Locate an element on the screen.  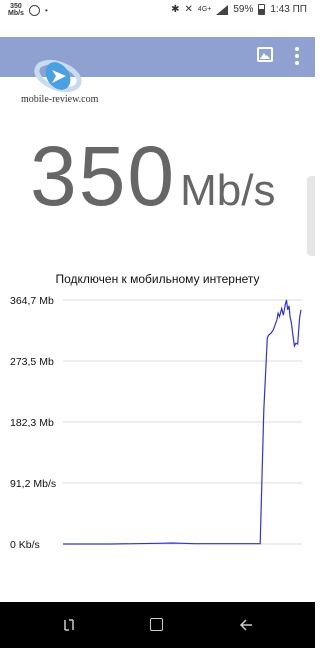
bluetooth-icon: ✱ is located at coordinates (175, 9).